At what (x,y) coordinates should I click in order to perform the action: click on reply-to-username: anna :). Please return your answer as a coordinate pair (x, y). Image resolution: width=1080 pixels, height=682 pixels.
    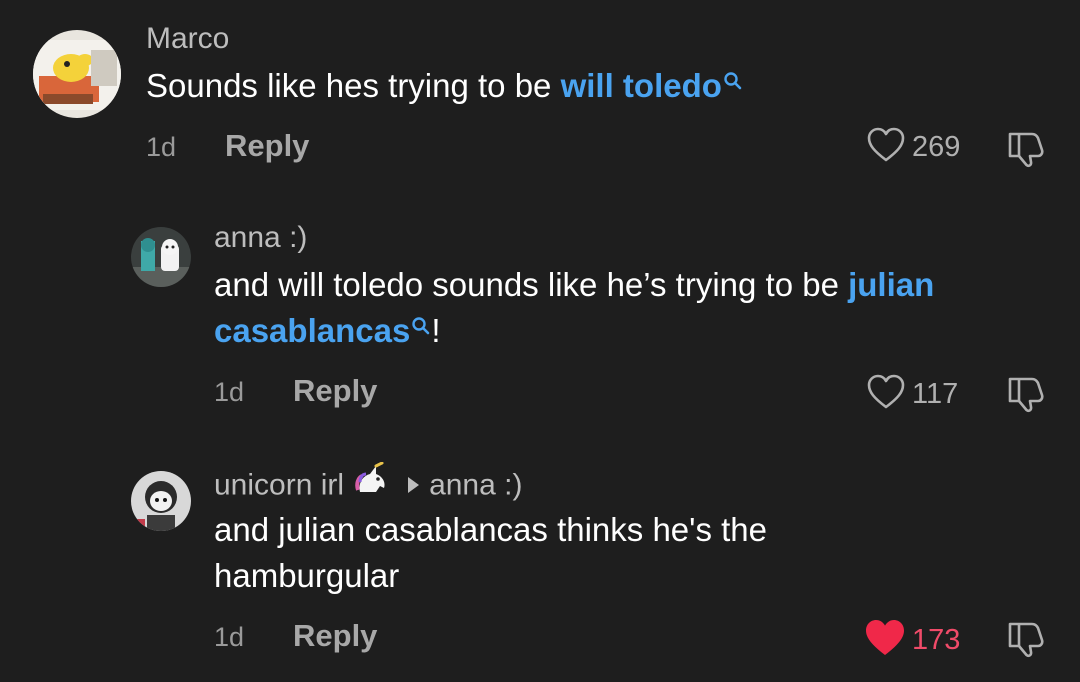
    Looking at the image, I should click on (475, 484).